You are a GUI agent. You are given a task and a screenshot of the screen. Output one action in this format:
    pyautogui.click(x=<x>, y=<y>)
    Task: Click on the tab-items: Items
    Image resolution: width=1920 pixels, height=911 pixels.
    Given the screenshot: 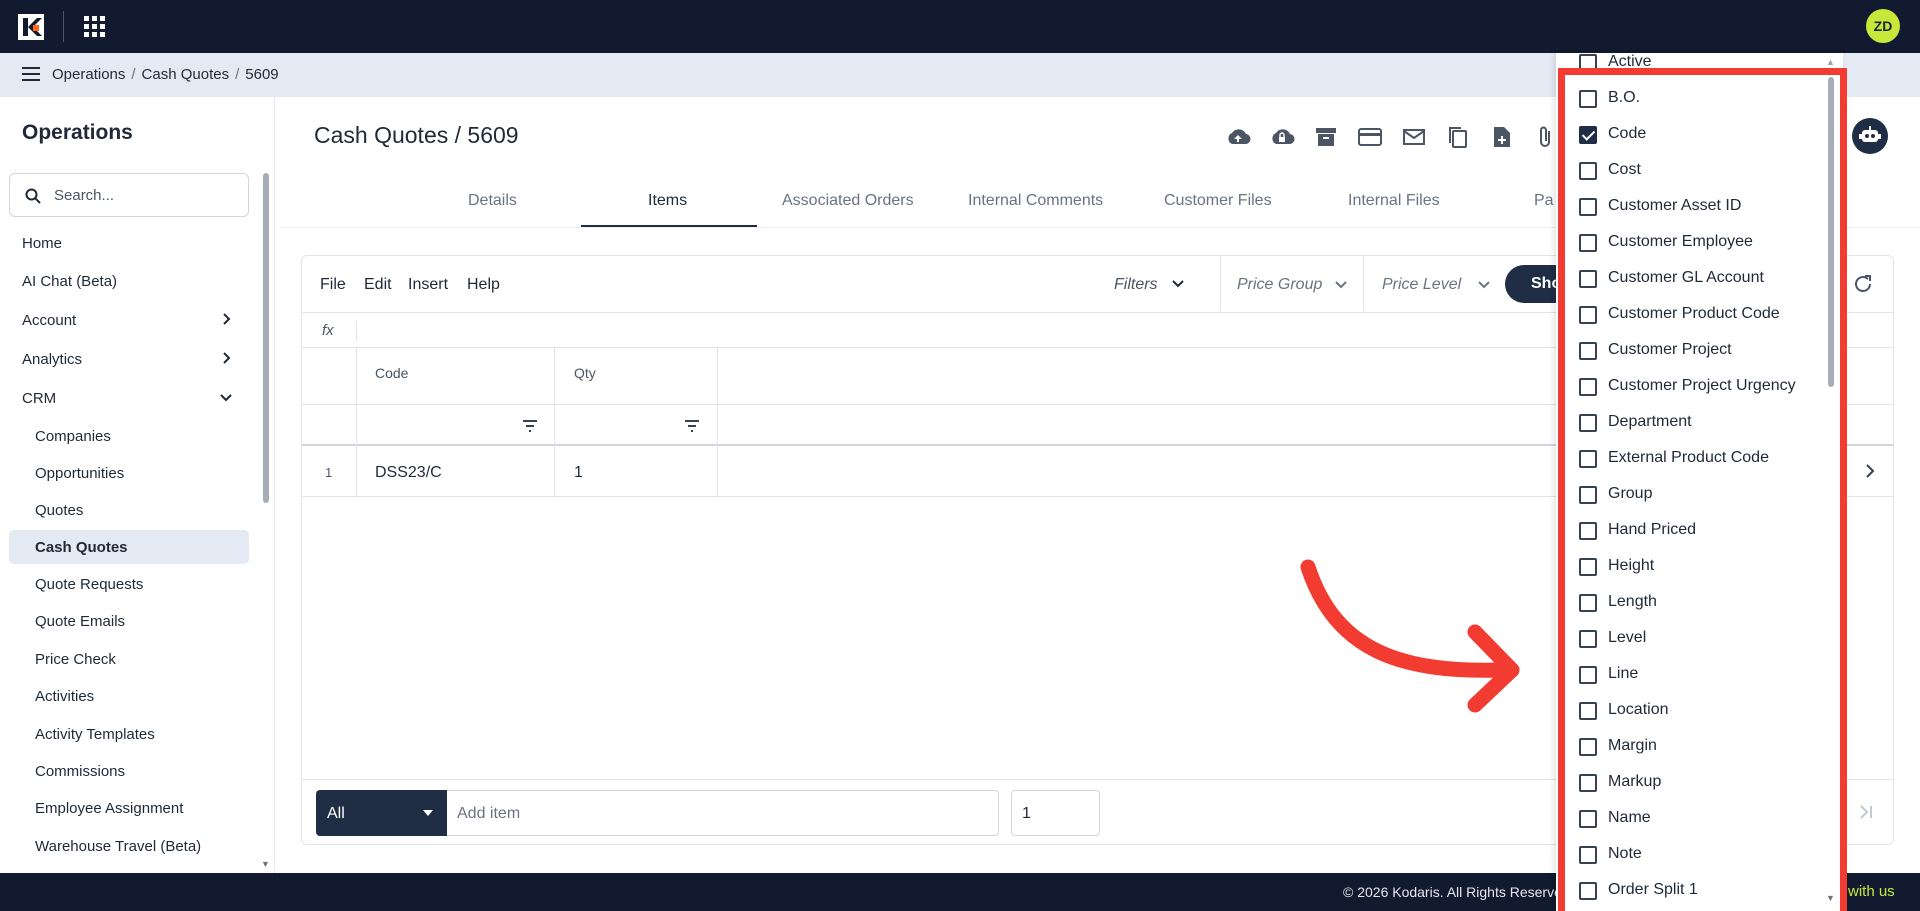 What is the action you would take?
    pyautogui.click(x=667, y=201)
    